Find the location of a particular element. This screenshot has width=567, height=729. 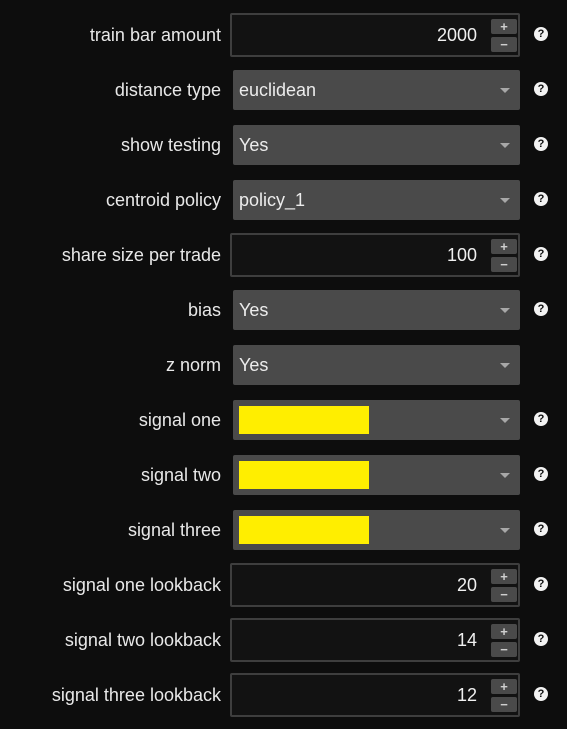

signal-two-lookback-number-input: 14 + − is located at coordinates (375, 640).